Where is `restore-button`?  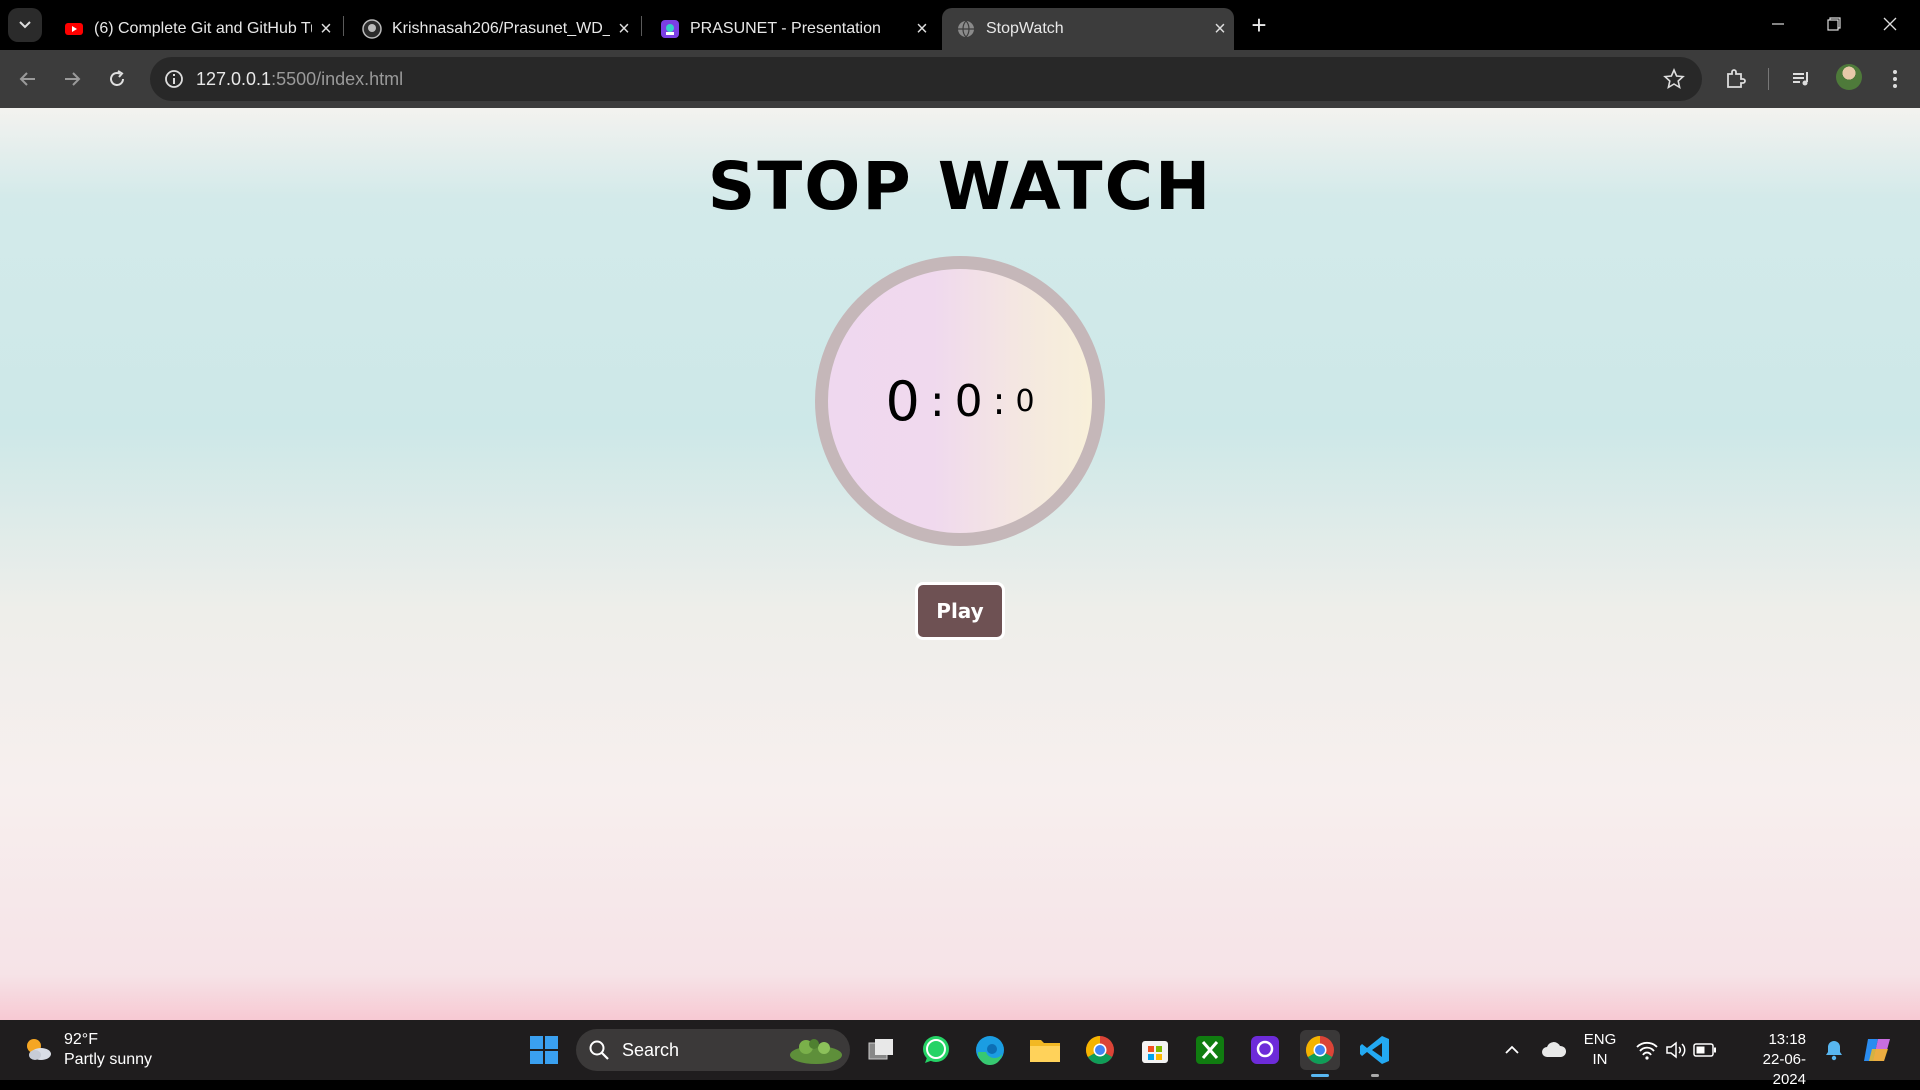 restore-button is located at coordinates (1834, 24).